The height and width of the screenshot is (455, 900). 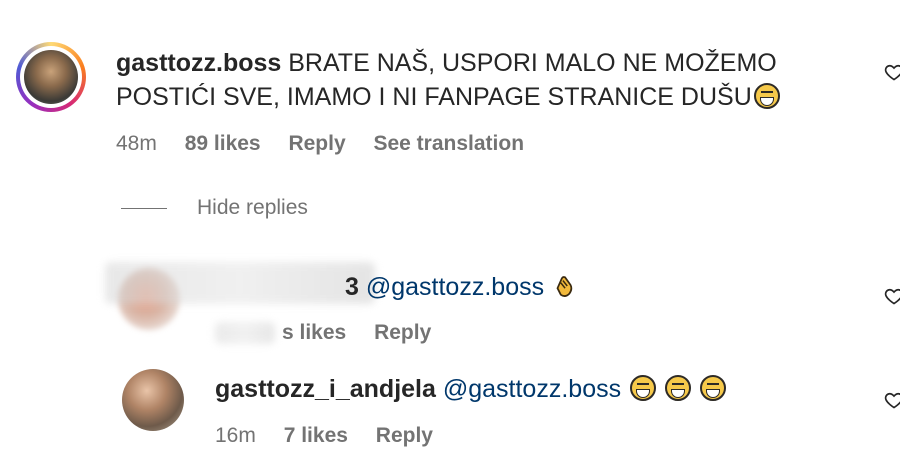 What do you see at coordinates (198, 63) in the screenshot?
I see `comment-username: gasttozz.boss` at bounding box center [198, 63].